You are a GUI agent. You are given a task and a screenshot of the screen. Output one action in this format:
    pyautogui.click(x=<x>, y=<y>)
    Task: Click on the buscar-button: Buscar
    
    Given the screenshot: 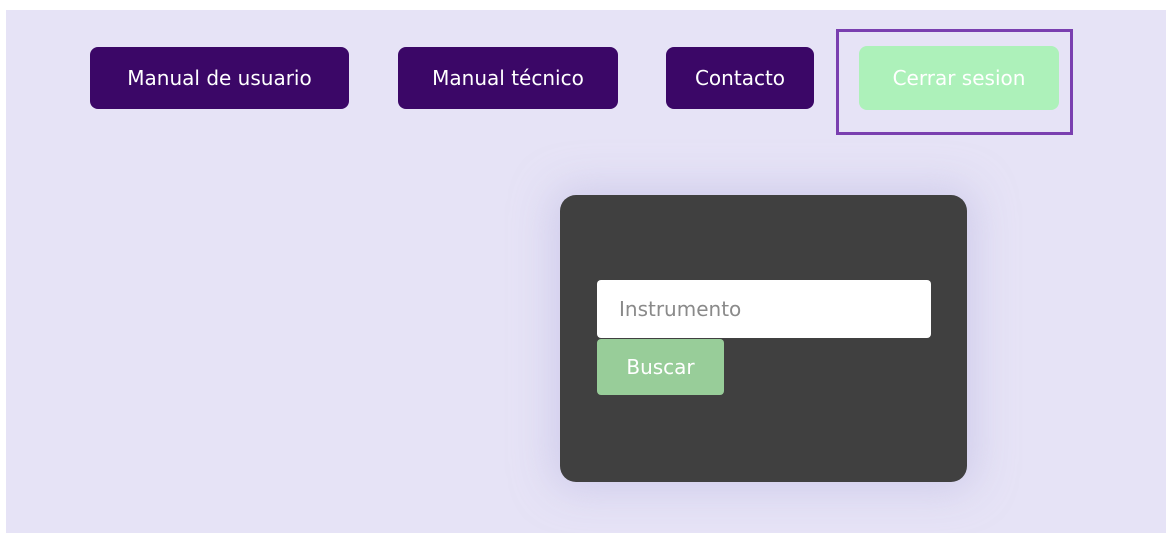 What is the action you would take?
    pyautogui.click(x=660, y=367)
    